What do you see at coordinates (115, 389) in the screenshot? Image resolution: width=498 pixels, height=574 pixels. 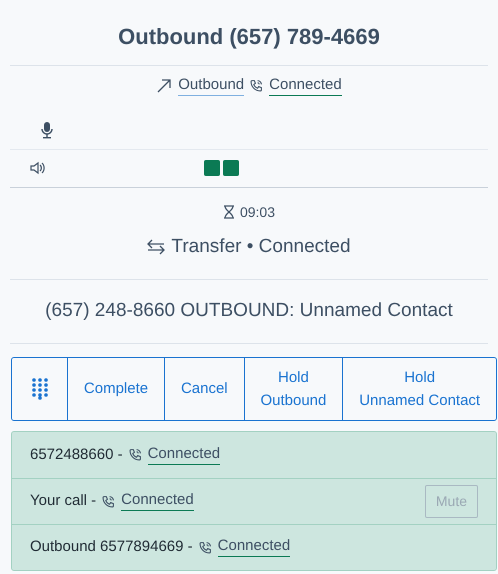 I see `action-button: Complete` at bounding box center [115, 389].